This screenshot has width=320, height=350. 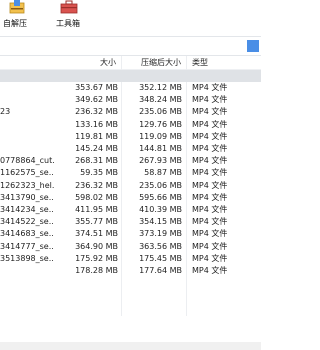 I want to click on file-row: 145.24 MB 144.81 MB MP4 文件, so click(x=130, y=149).